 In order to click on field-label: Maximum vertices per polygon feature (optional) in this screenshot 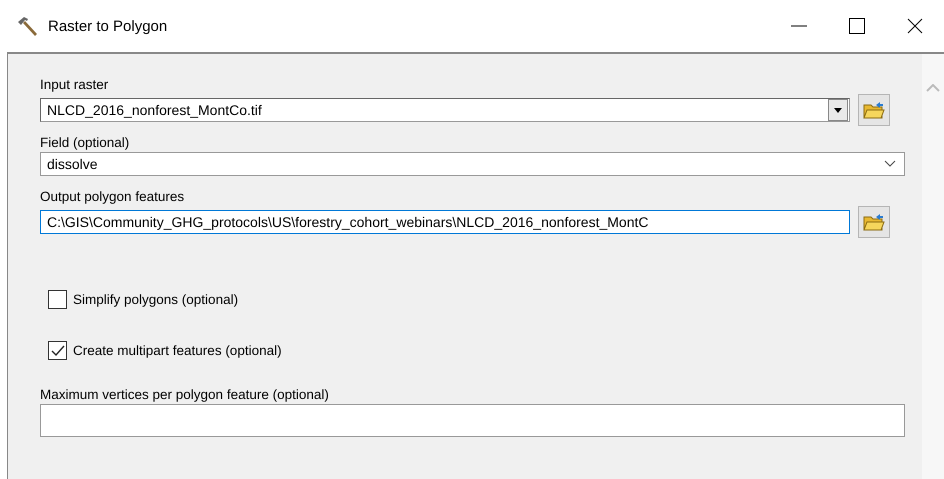, I will do `click(185, 395)`.